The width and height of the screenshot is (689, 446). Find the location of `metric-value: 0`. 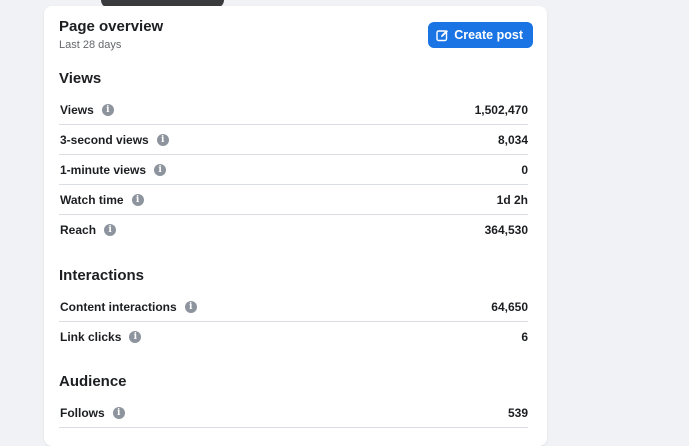

metric-value: 0 is located at coordinates (524, 169).